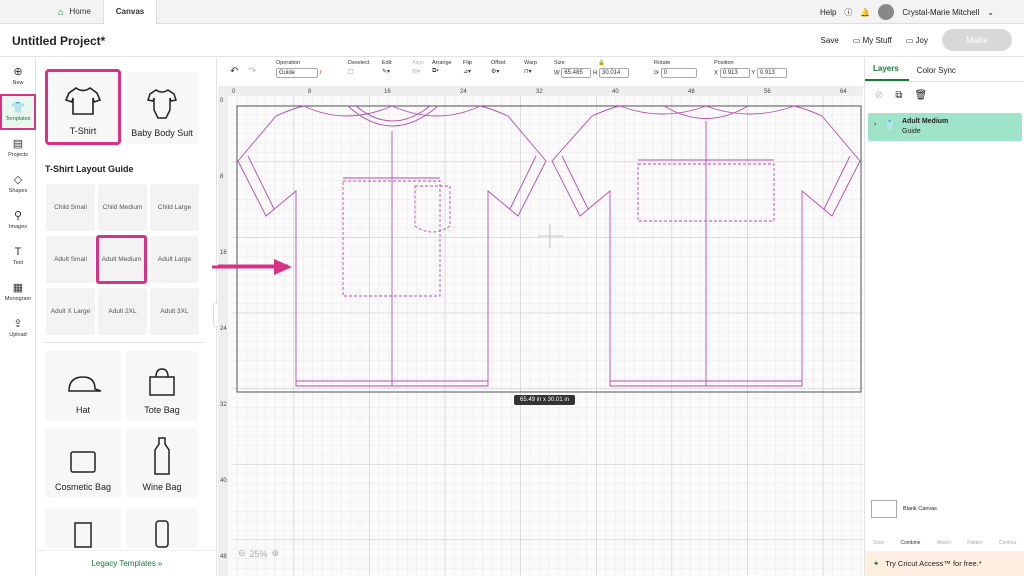  What do you see at coordinates (576, 73) in the screenshot?
I see `width-input: 65.485` at bounding box center [576, 73].